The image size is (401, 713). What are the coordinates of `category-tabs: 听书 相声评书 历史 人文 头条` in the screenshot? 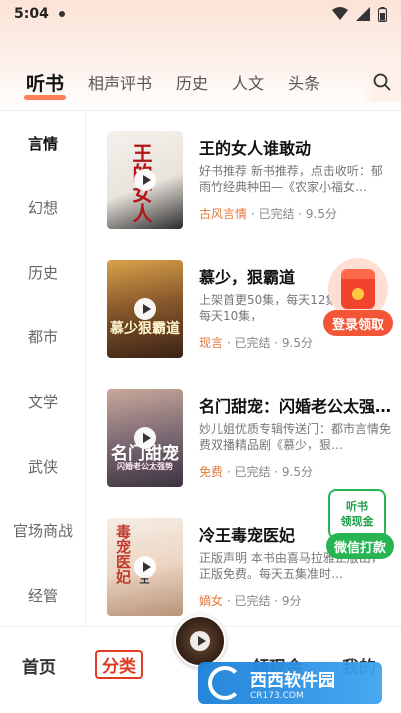 It's located at (200, 82).